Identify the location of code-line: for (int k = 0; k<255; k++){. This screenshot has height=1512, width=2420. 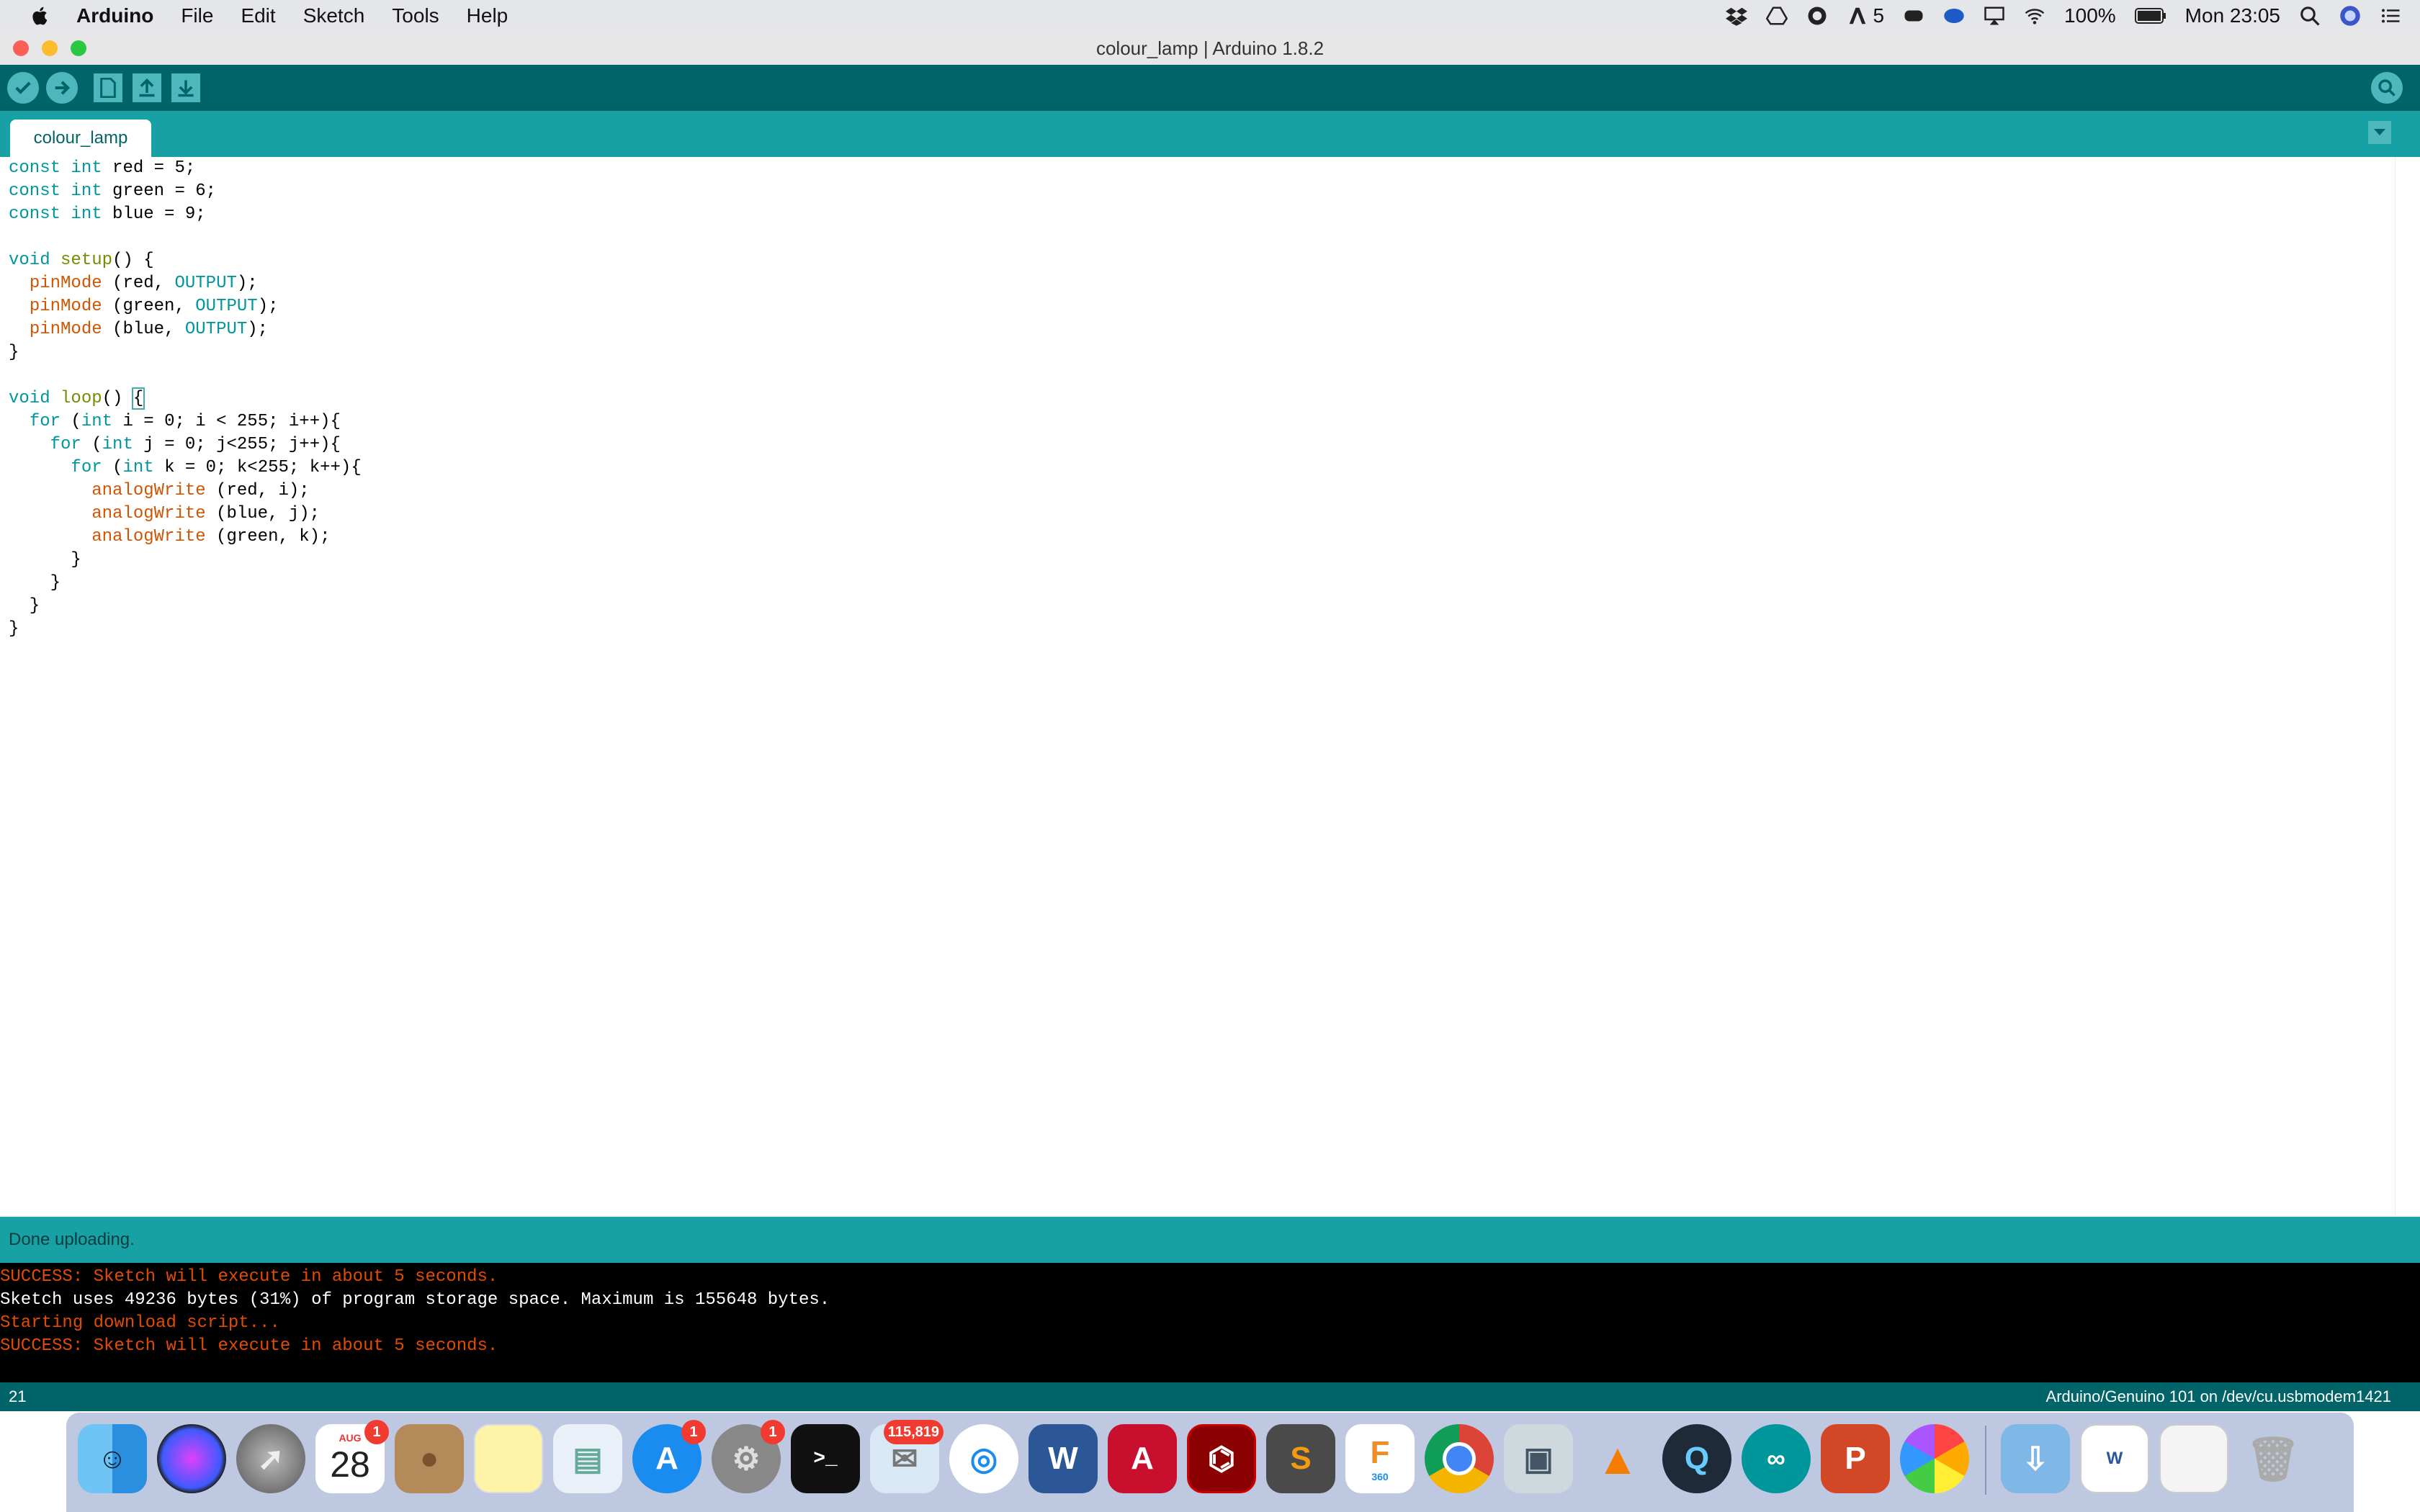
(185, 468).